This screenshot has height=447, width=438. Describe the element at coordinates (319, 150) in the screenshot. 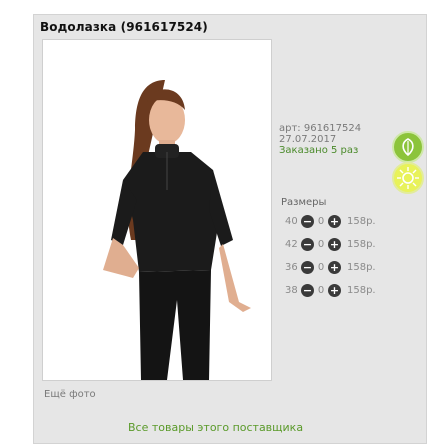

I see `ordered-count: Заказано 5 раз` at that location.